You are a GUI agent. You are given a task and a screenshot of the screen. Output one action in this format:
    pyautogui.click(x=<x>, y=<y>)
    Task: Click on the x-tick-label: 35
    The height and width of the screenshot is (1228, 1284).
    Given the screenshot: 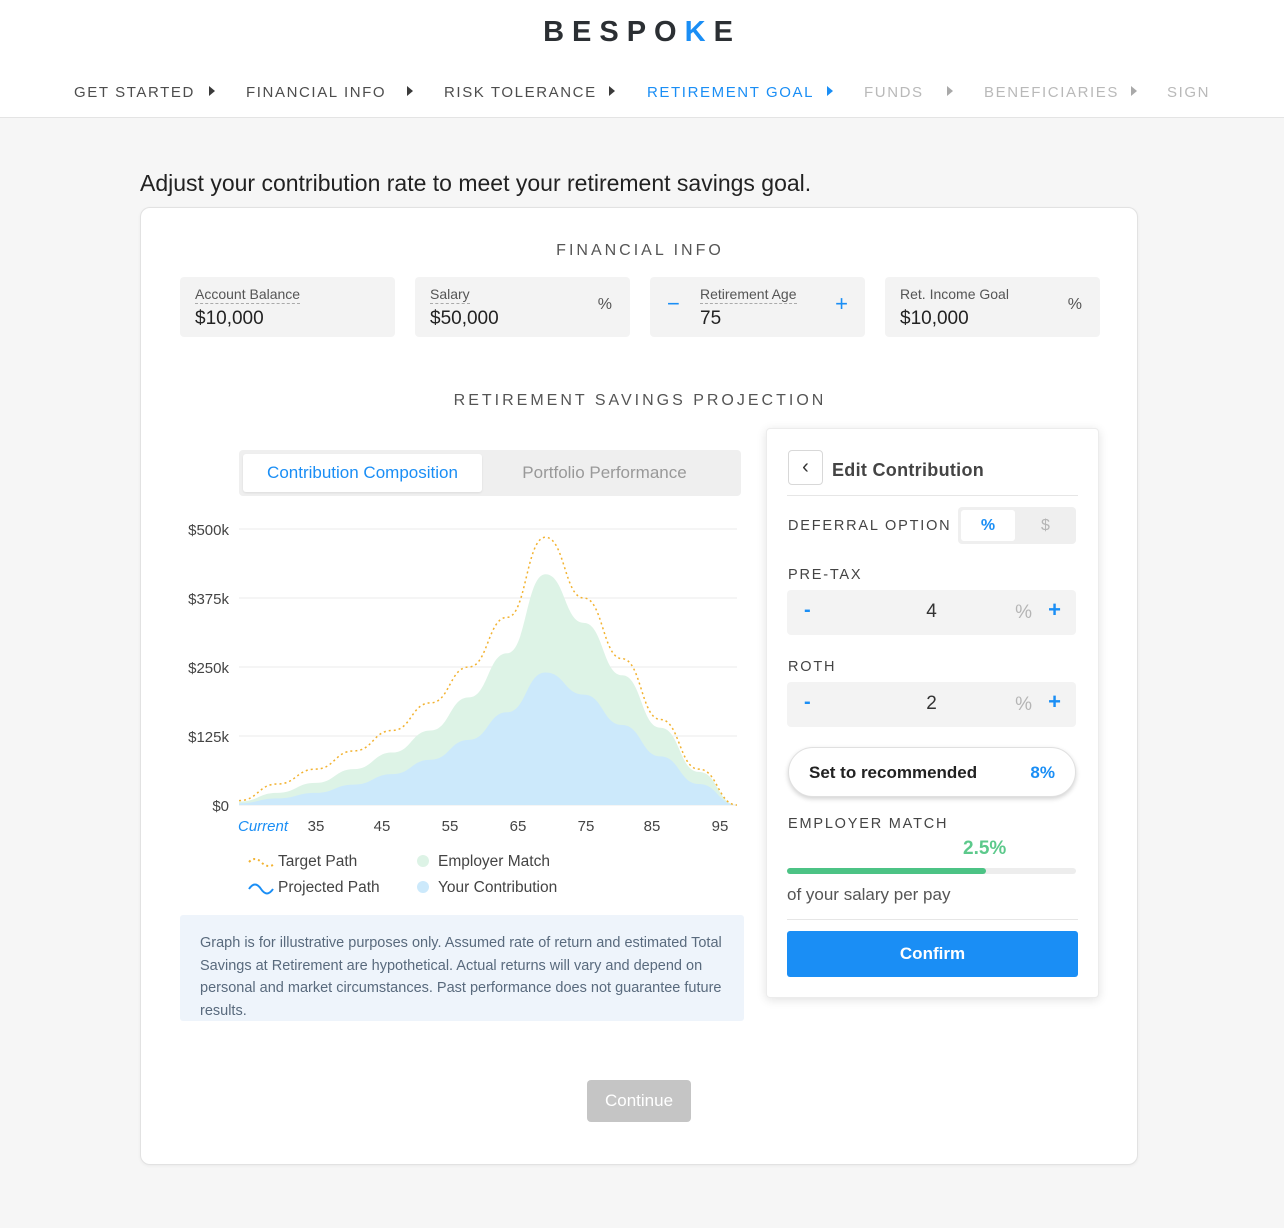 What is the action you would take?
    pyautogui.click(x=316, y=826)
    